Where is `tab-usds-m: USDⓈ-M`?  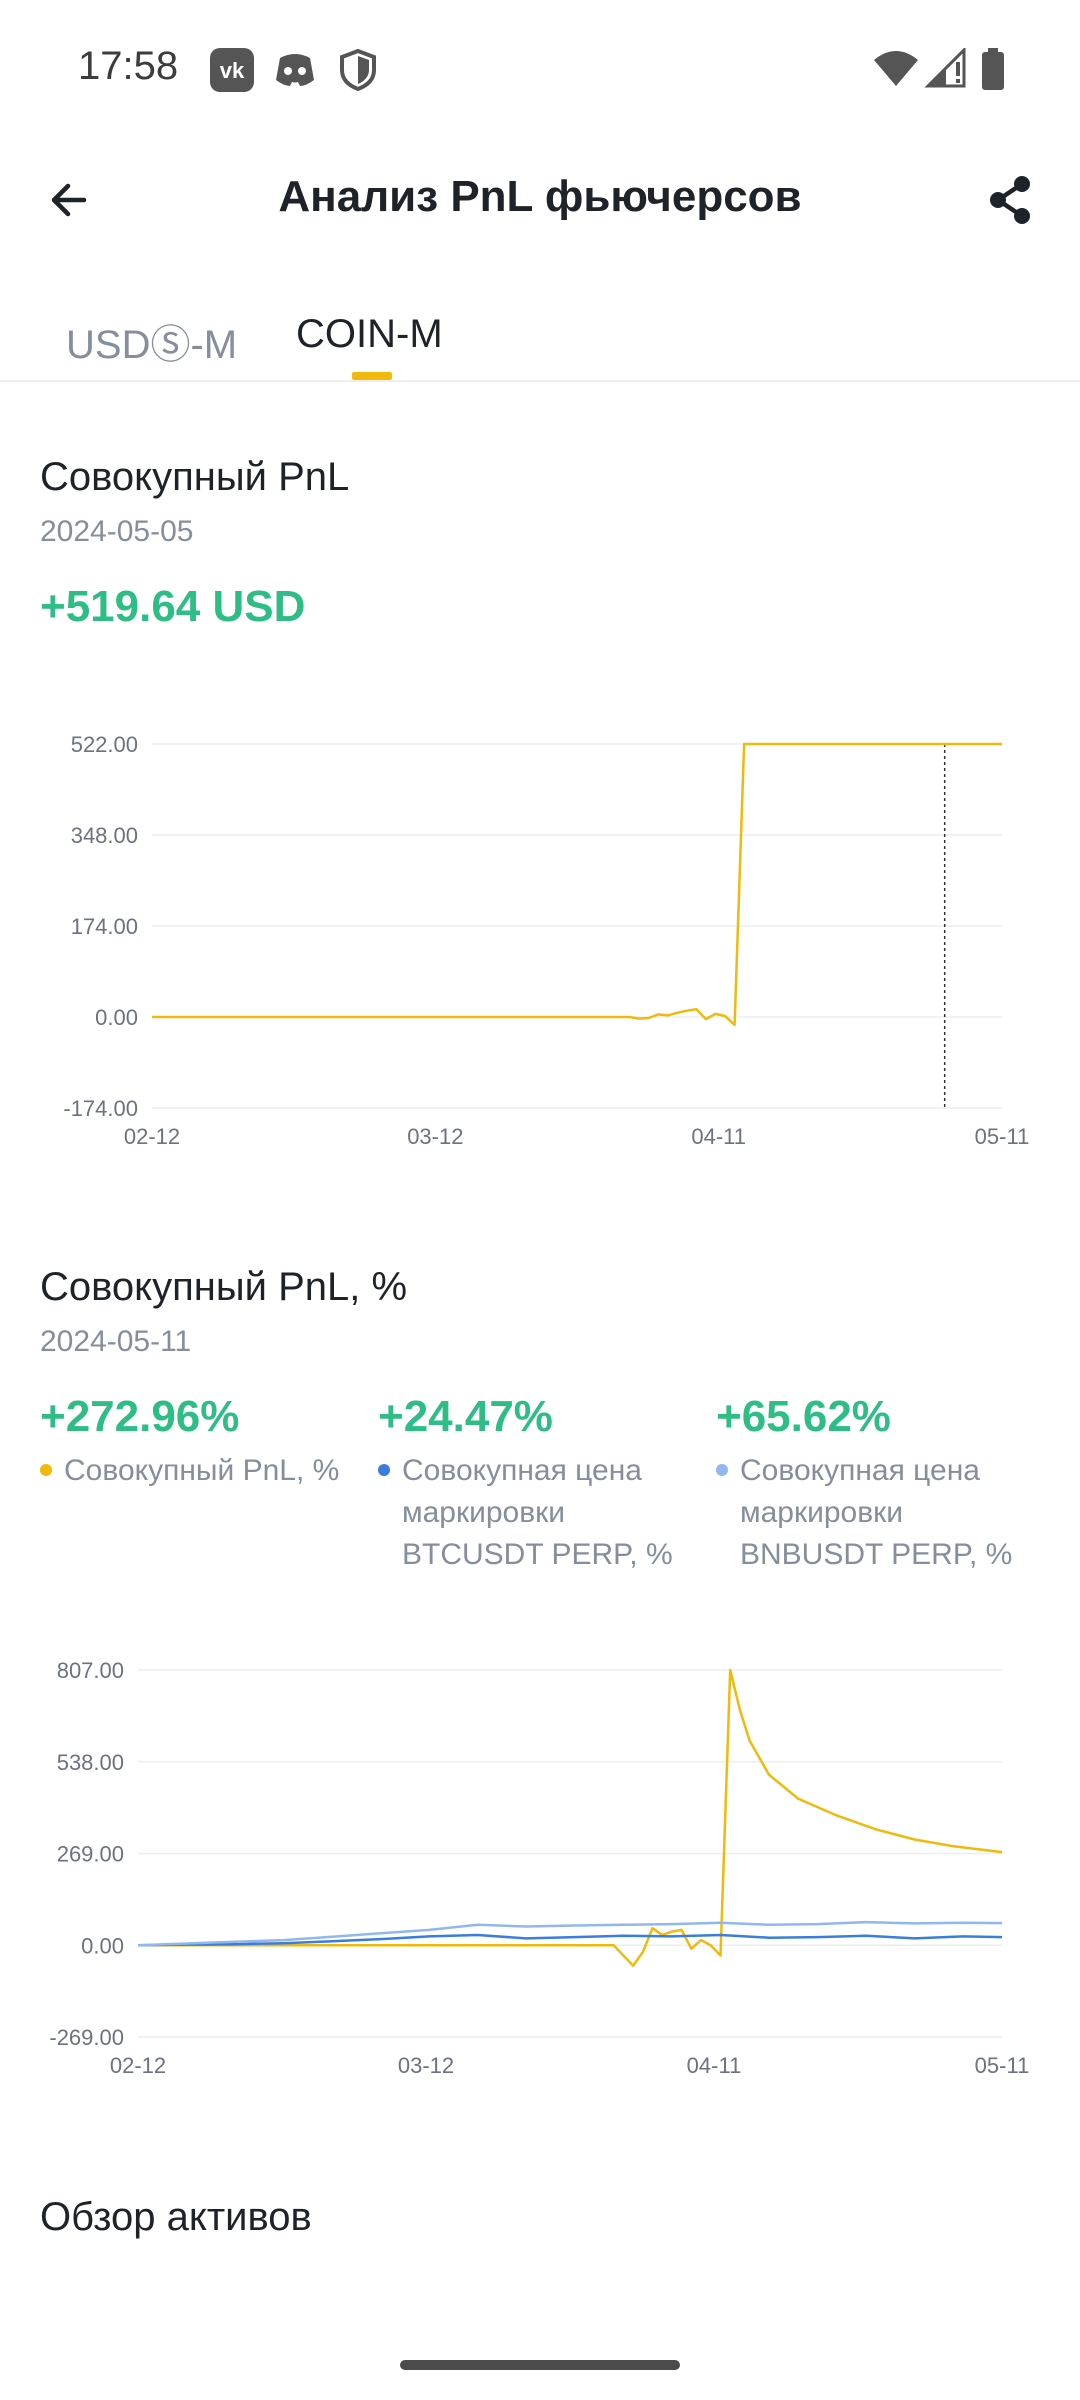
tab-usds-m: USDⓈ-M is located at coordinates (151, 341).